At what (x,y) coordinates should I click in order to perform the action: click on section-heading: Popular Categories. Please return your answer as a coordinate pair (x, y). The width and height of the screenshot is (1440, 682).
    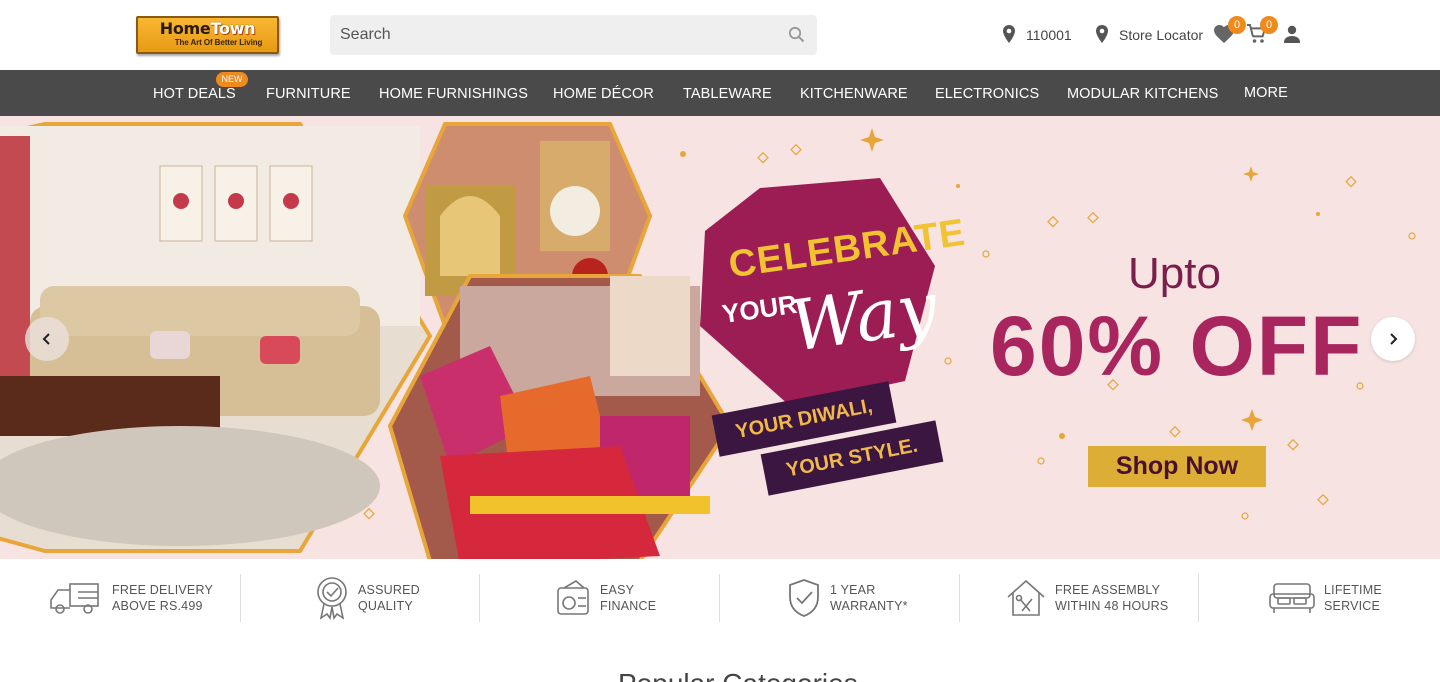
    Looking at the image, I should click on (738, 675).